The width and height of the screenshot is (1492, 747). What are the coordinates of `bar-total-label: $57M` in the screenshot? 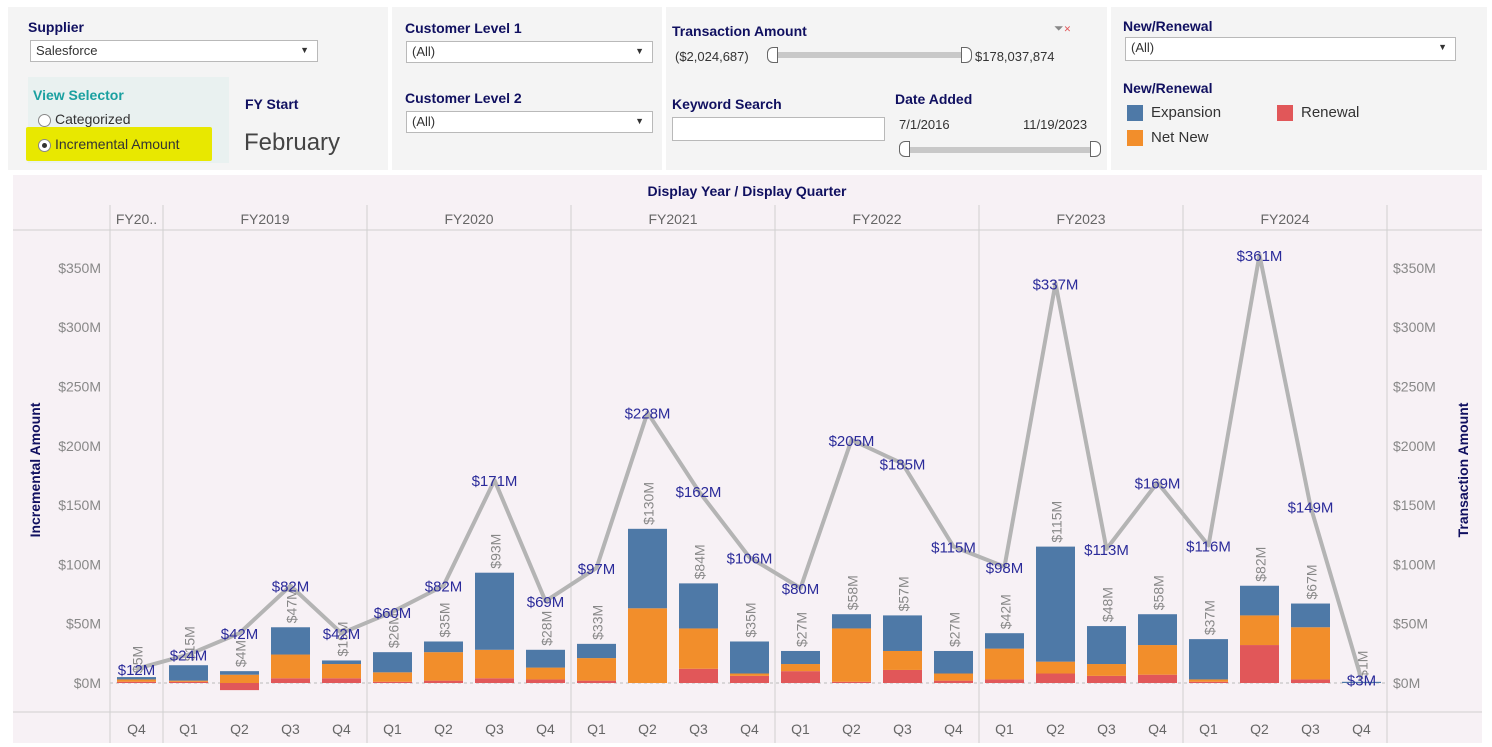 It's located at (904, 593).